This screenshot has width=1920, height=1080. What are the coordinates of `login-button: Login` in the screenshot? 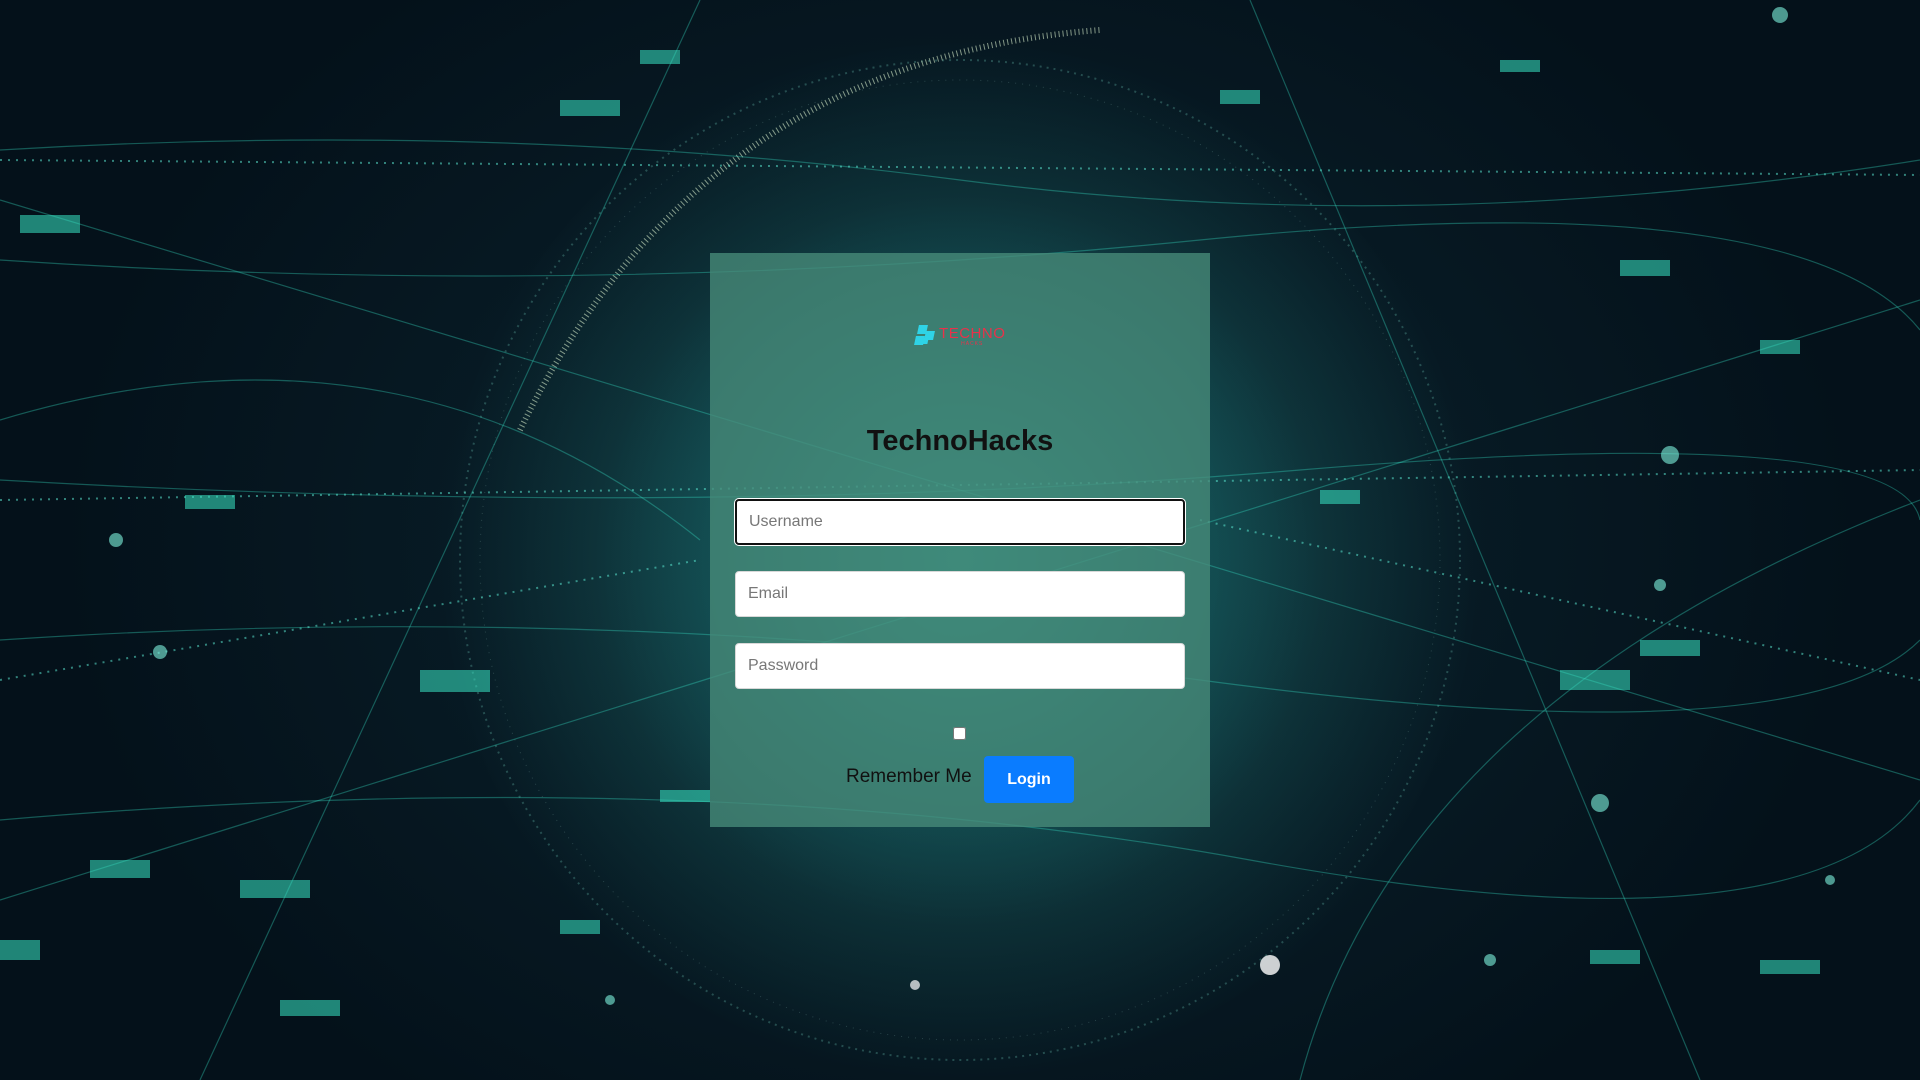 It's located at (1029, 779).